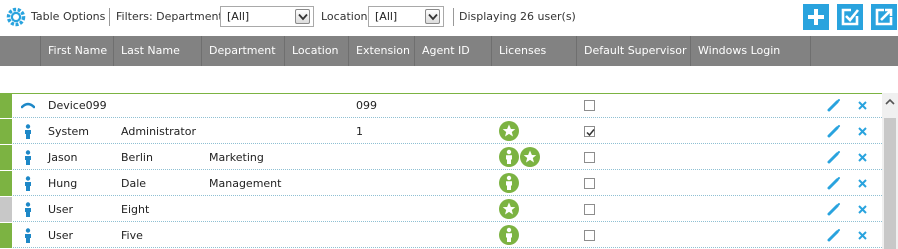 The height and width of the screenshot is (249, 898). Describe the element at coordinates (441, 131) in the screenshot. I see `table-row: System Administrator 1` at that location.